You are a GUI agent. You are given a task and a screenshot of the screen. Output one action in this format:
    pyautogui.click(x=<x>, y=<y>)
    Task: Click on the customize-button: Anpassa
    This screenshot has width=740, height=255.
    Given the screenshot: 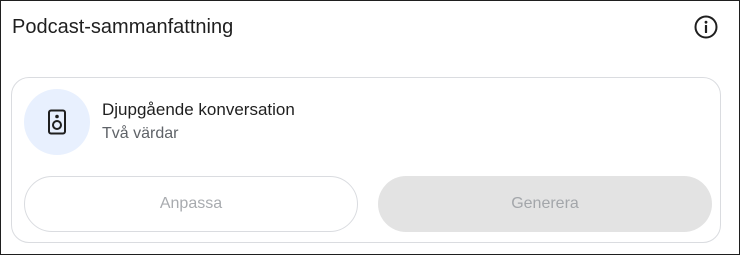 What is the action you would take?
    pyautogui.click(x=191, y=204)
    